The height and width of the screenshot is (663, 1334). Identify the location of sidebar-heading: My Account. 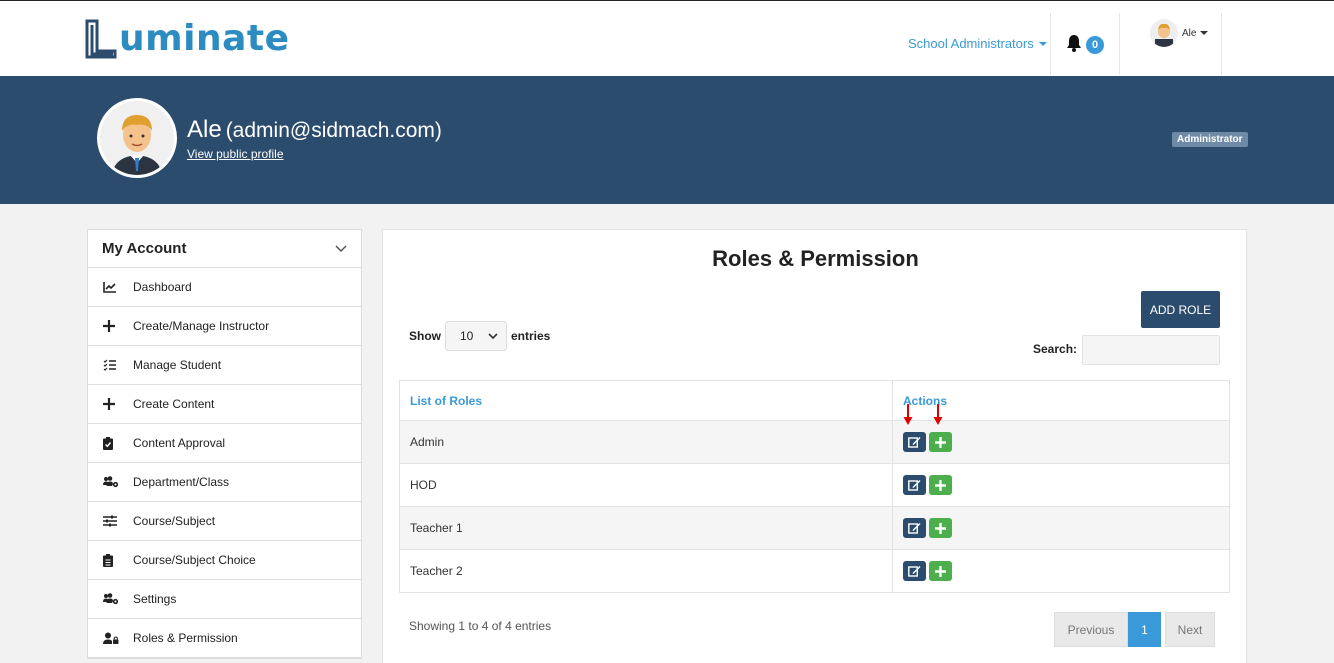
(144, 248).